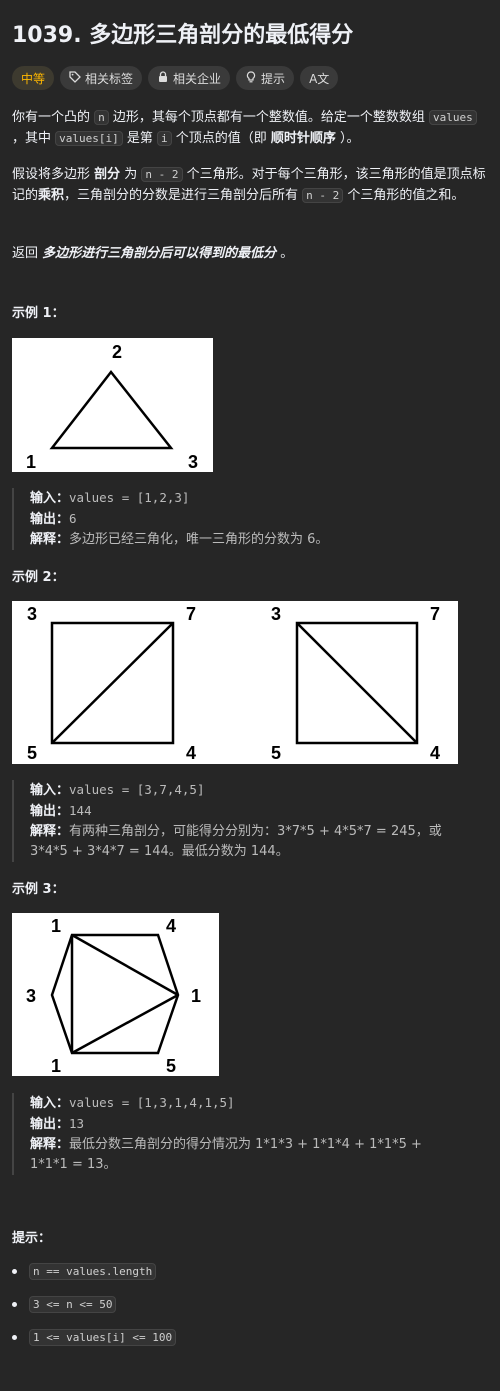 This screenshot has width=500, height=1391. What do you see at coordinates (221, 138) in the screenshot?
I see `text: 个顶点的值（即` at bounding box center [221, 138].